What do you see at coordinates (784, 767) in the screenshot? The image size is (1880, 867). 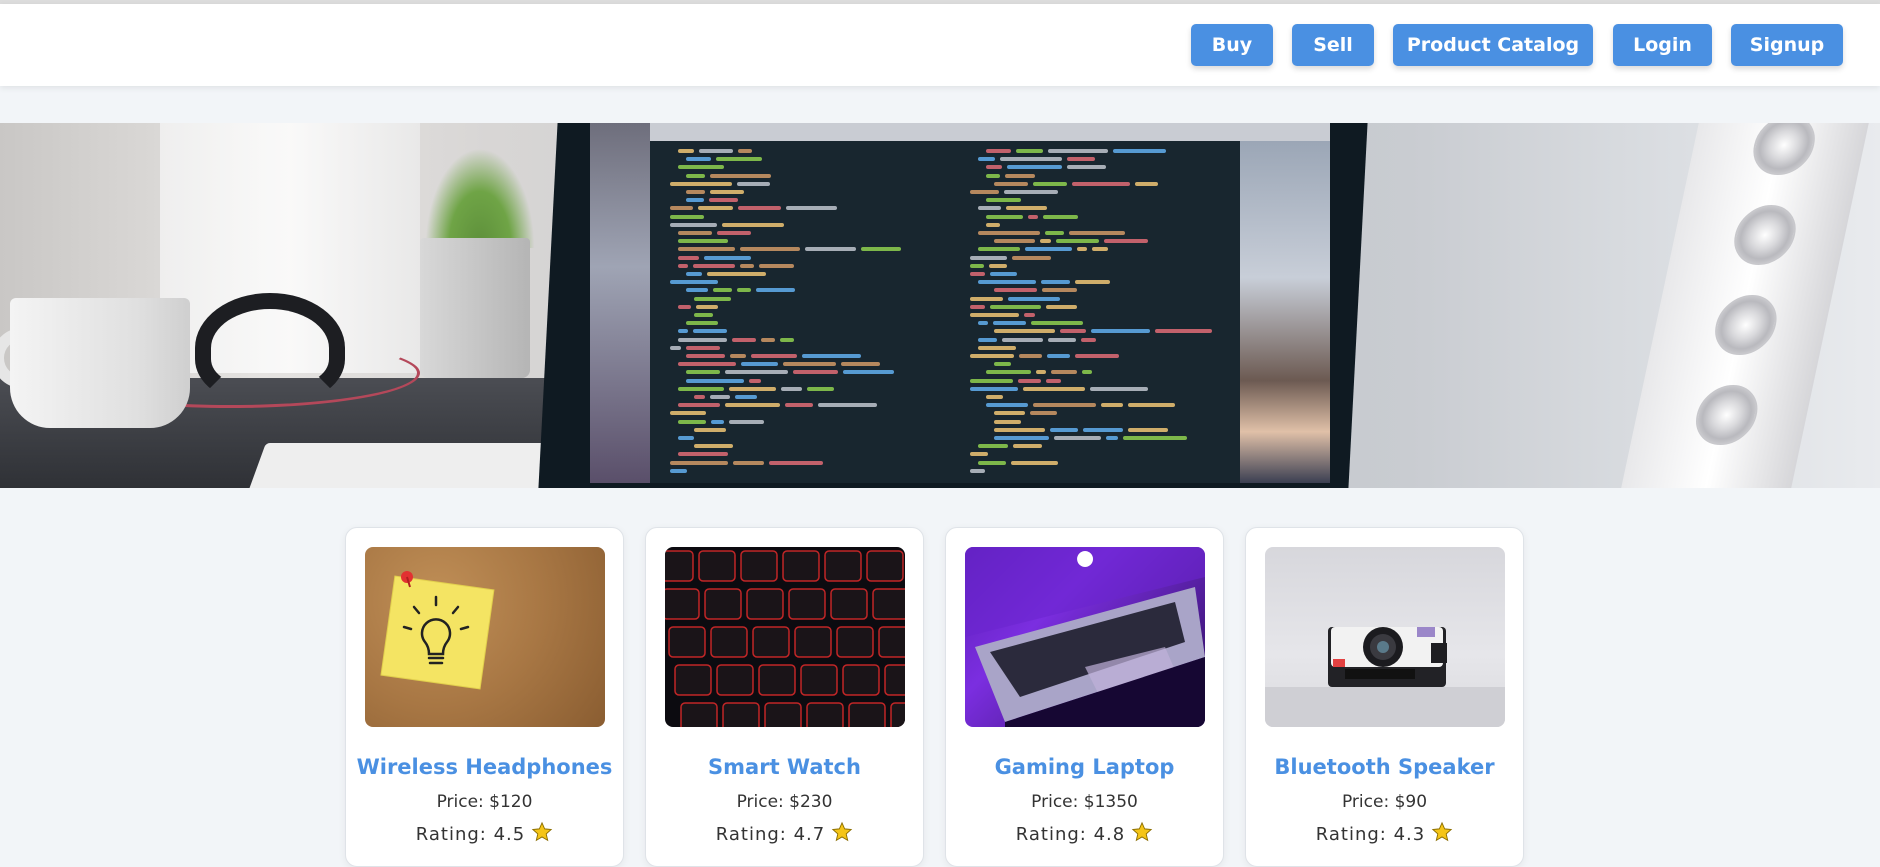 I see `product-name: Smart Watch` at bounding box center [784, 767].